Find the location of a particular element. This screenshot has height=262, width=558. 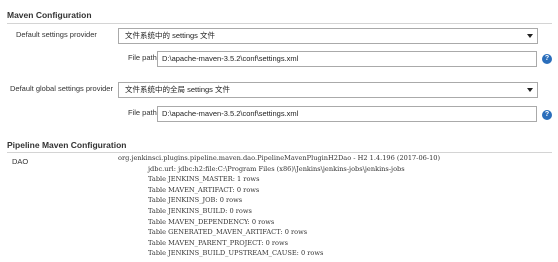

maven-configuration-title: Maven Configuration is located at coordinates (49, 15).